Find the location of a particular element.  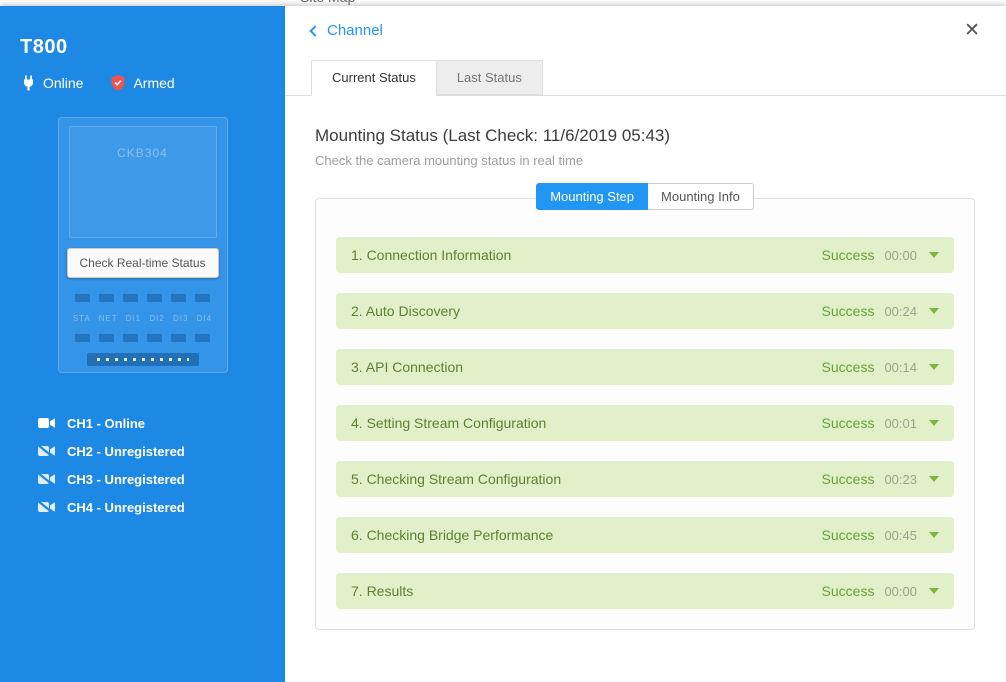

status-tabbar: Current Status Last Status is located at coordinates (645, 78).